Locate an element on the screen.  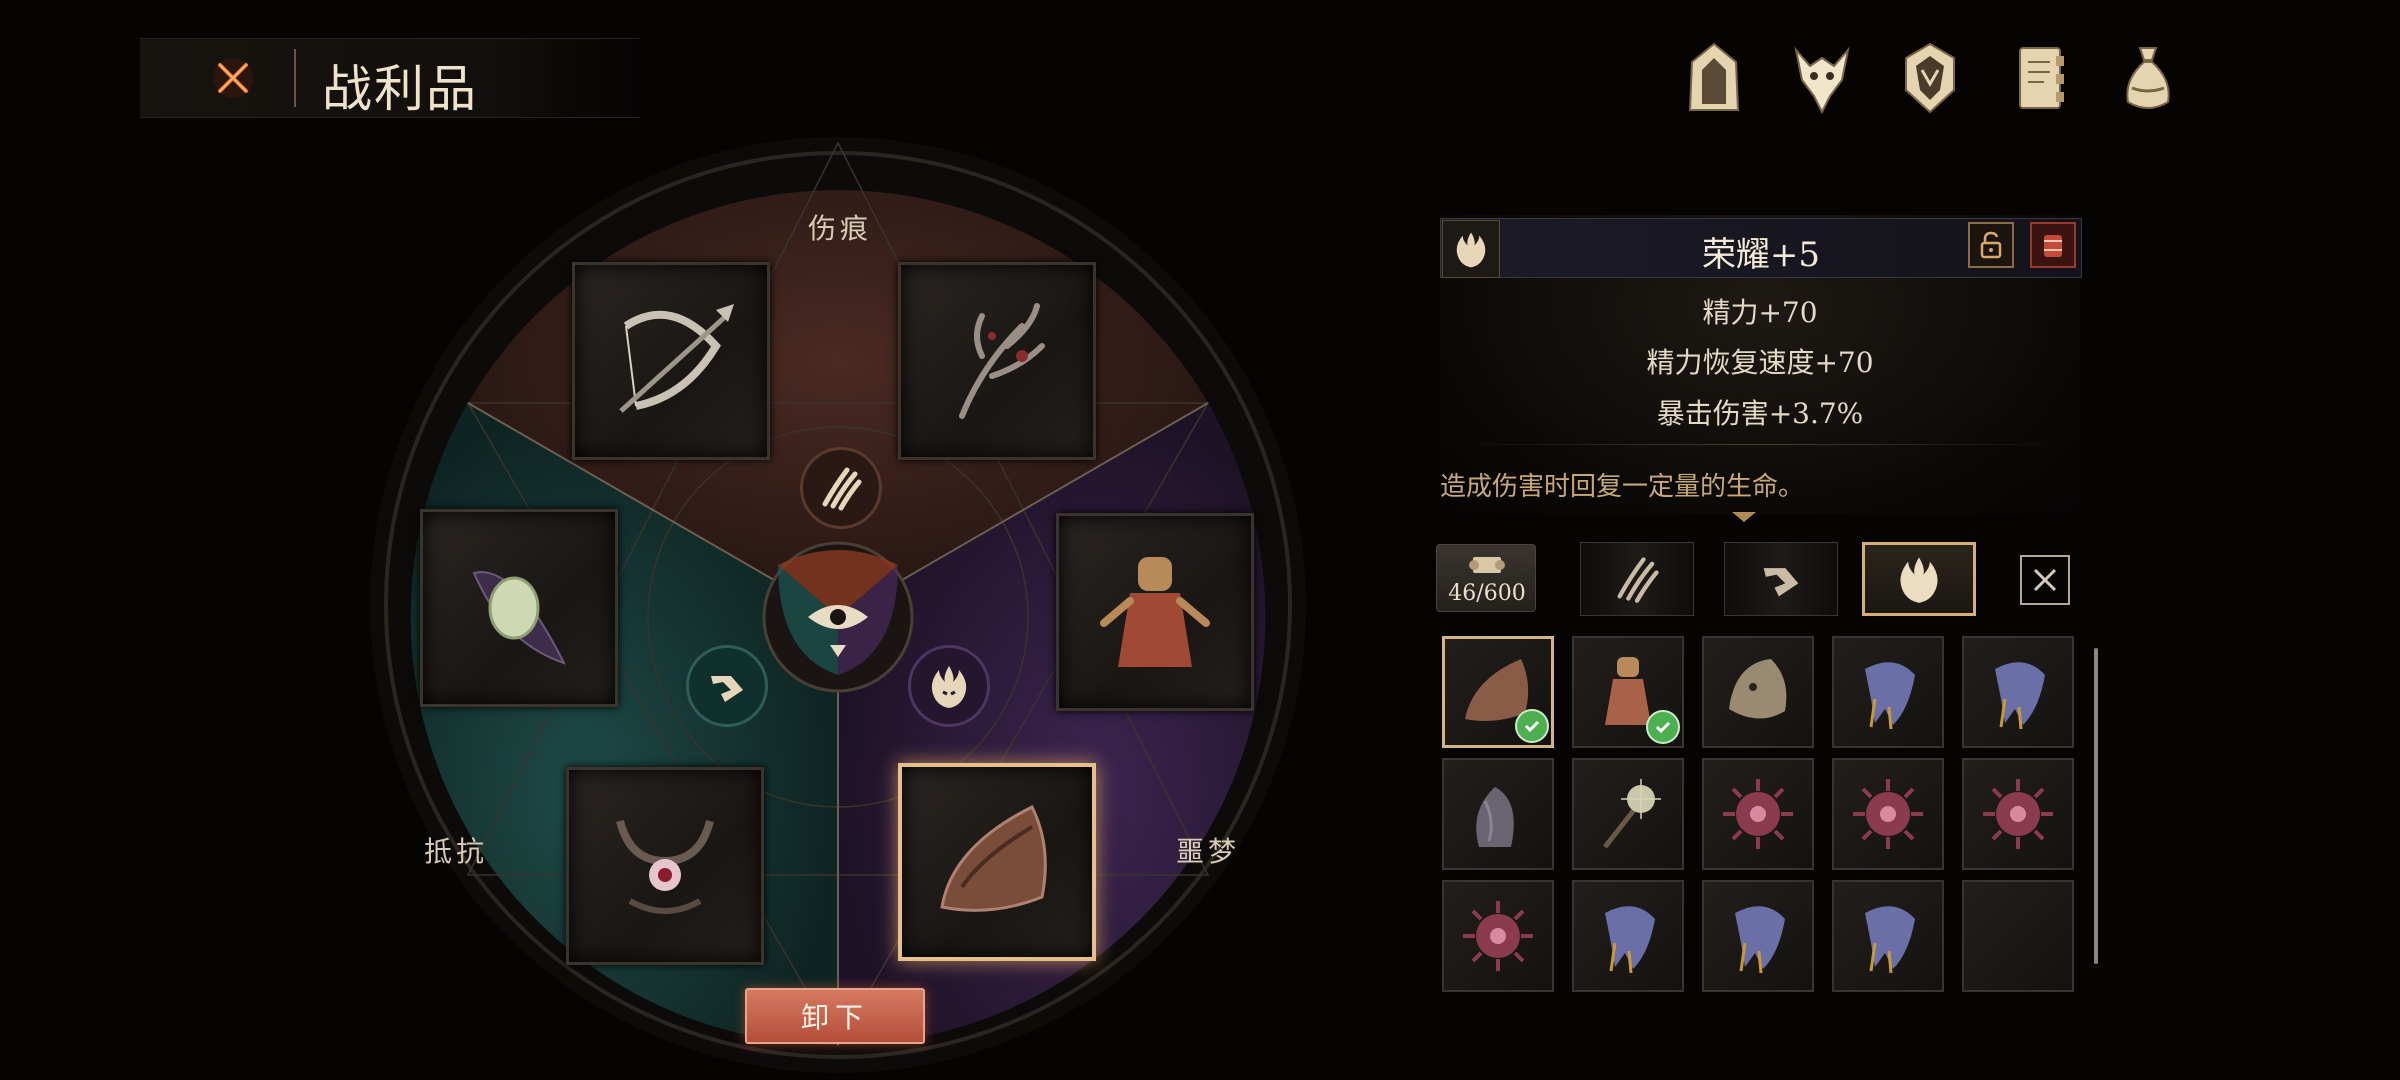
filter-tab-scar is located at coordinates (1637, 579).